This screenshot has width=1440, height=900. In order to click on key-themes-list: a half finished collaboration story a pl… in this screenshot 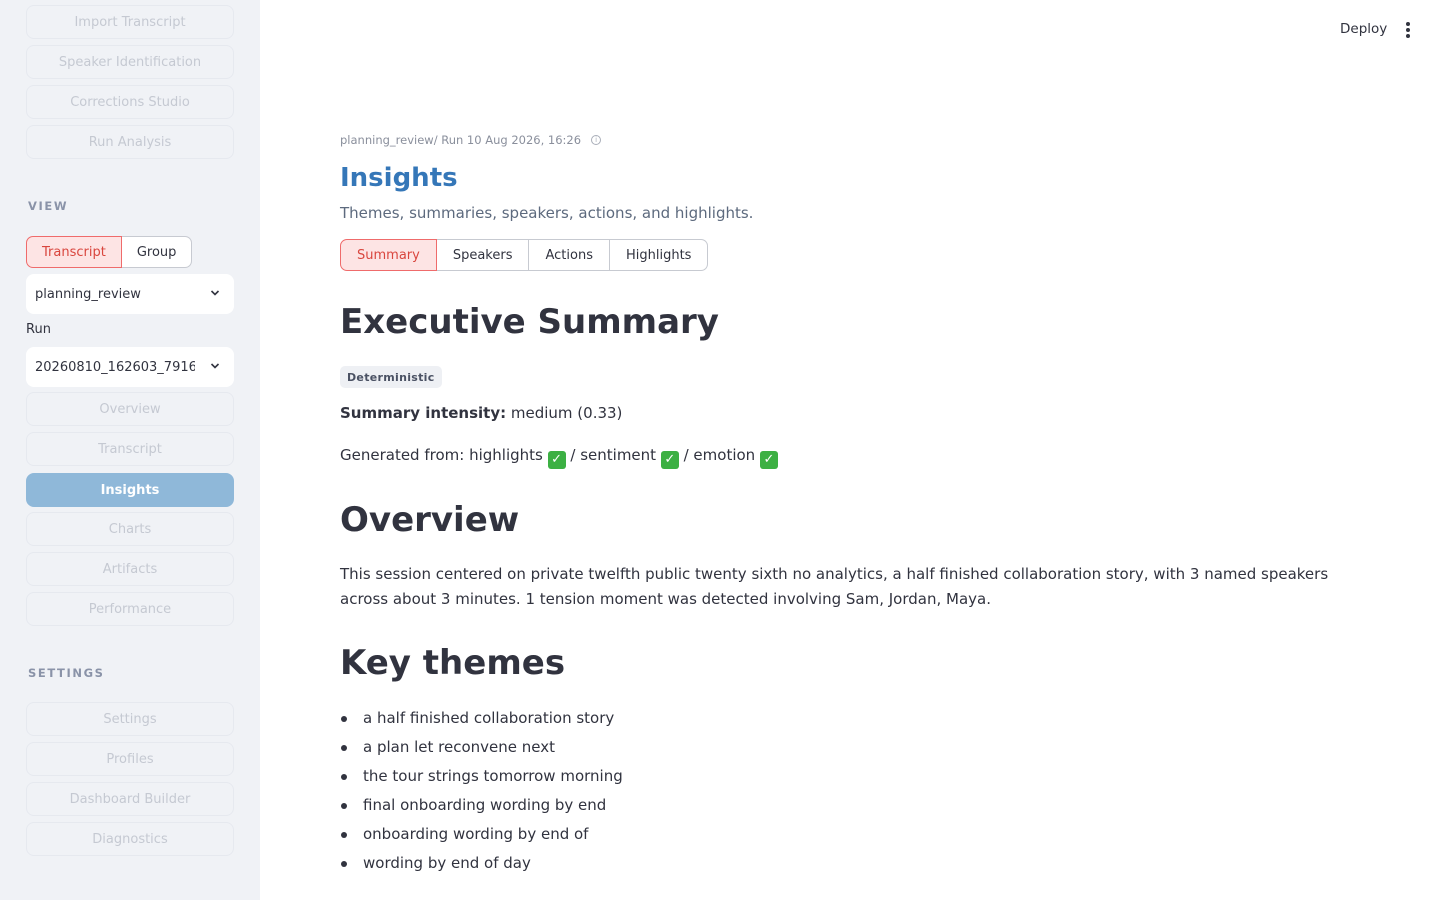, I will do `click(481, 791)`.